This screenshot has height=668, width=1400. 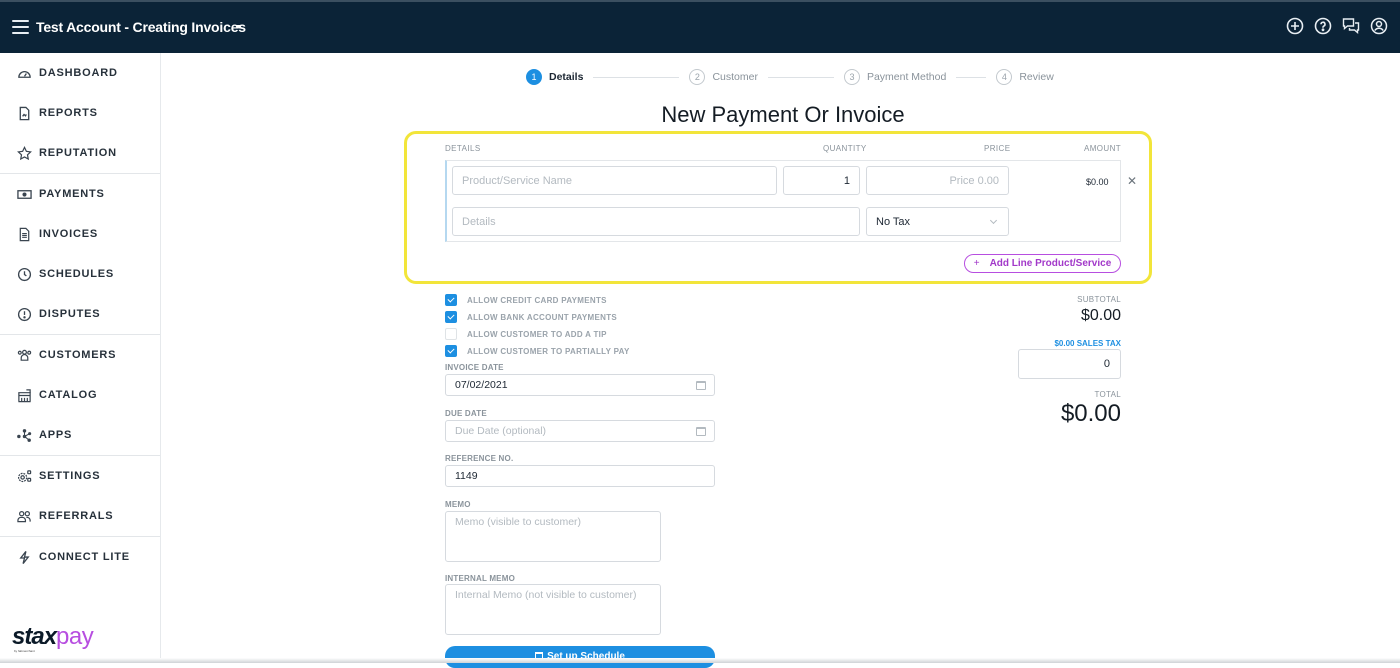 I want to click on sidebar-item-settings: SETTINGS, so click(x=80, y=476).